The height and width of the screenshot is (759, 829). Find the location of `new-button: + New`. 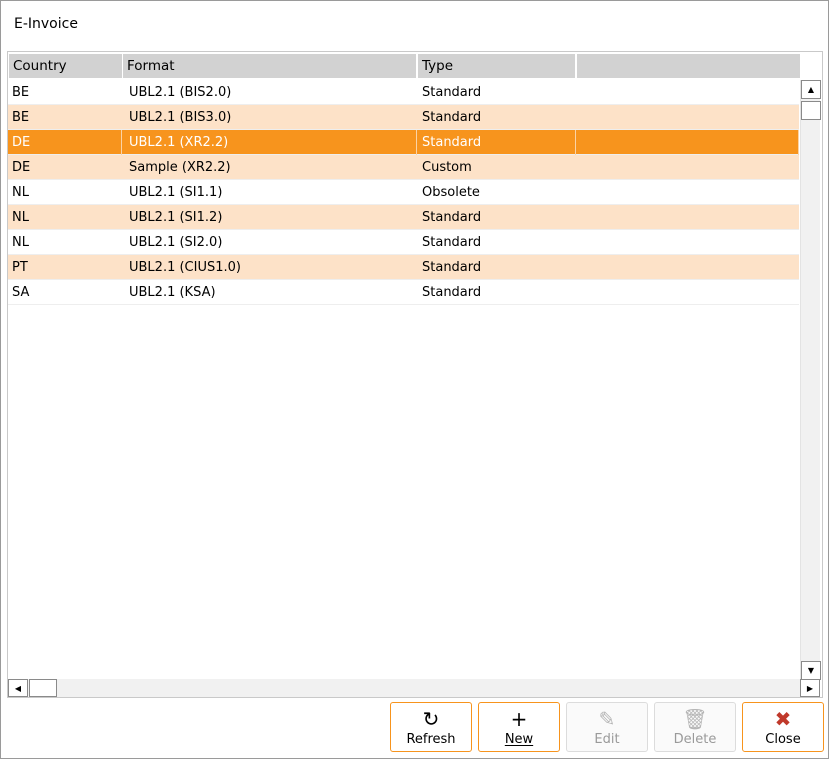

new-button: + New is located at coordinates (519, 727).